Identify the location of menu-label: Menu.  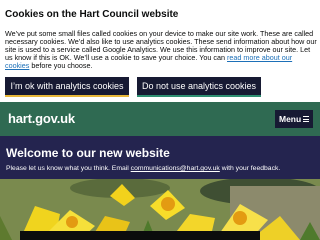
(290, 119).